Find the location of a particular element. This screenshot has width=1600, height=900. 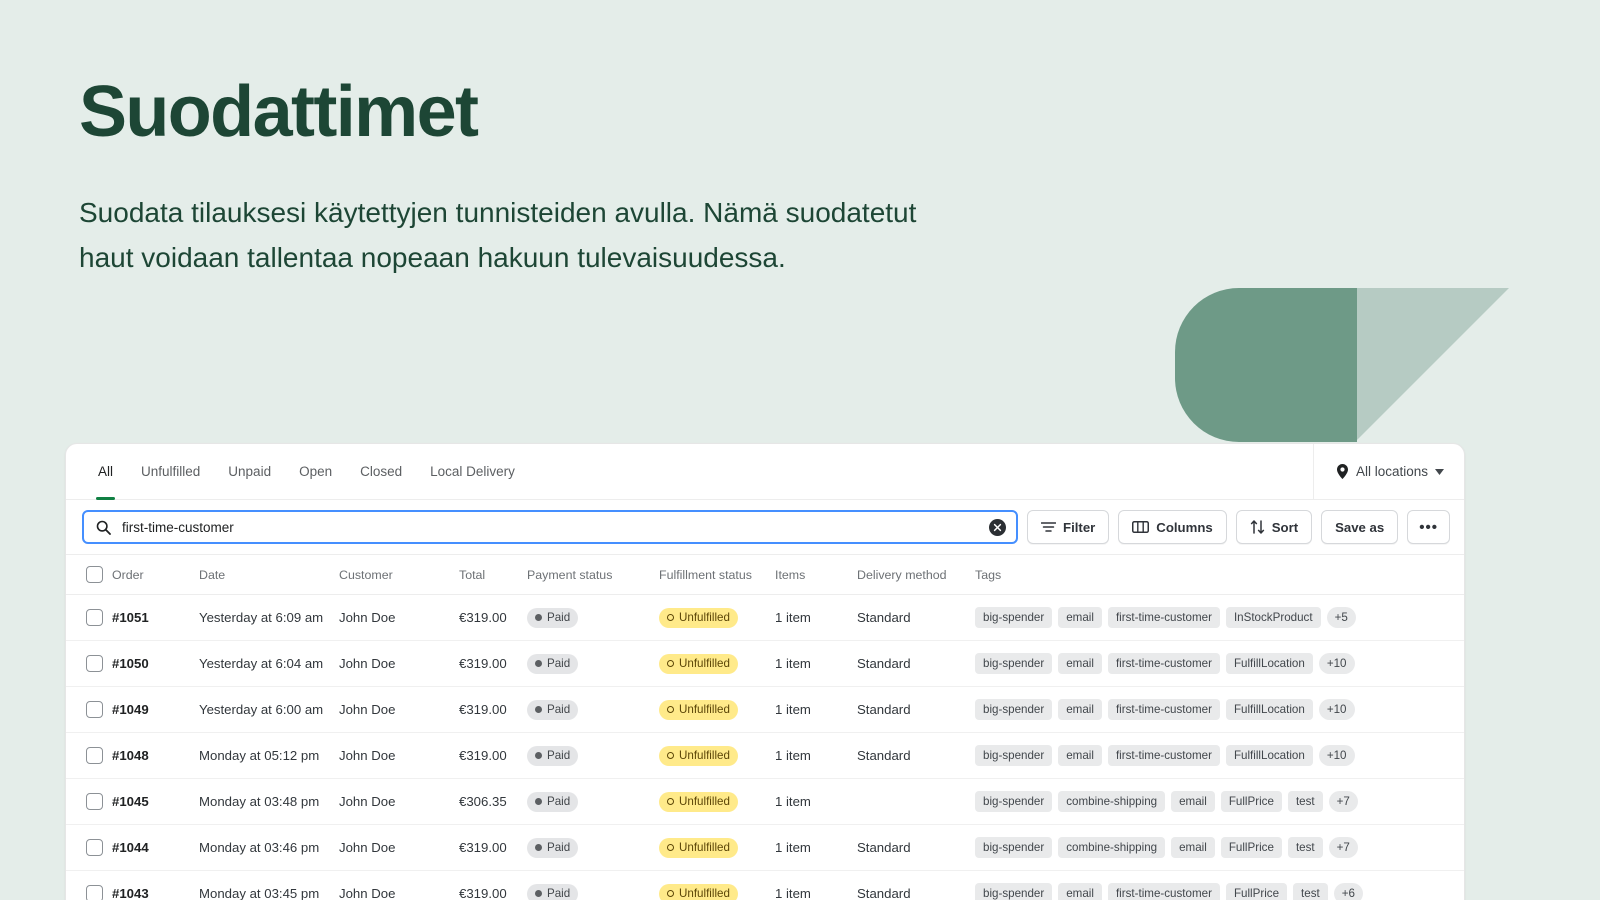

tab-label: Unfulfilled is located at coordinates (171, 471).